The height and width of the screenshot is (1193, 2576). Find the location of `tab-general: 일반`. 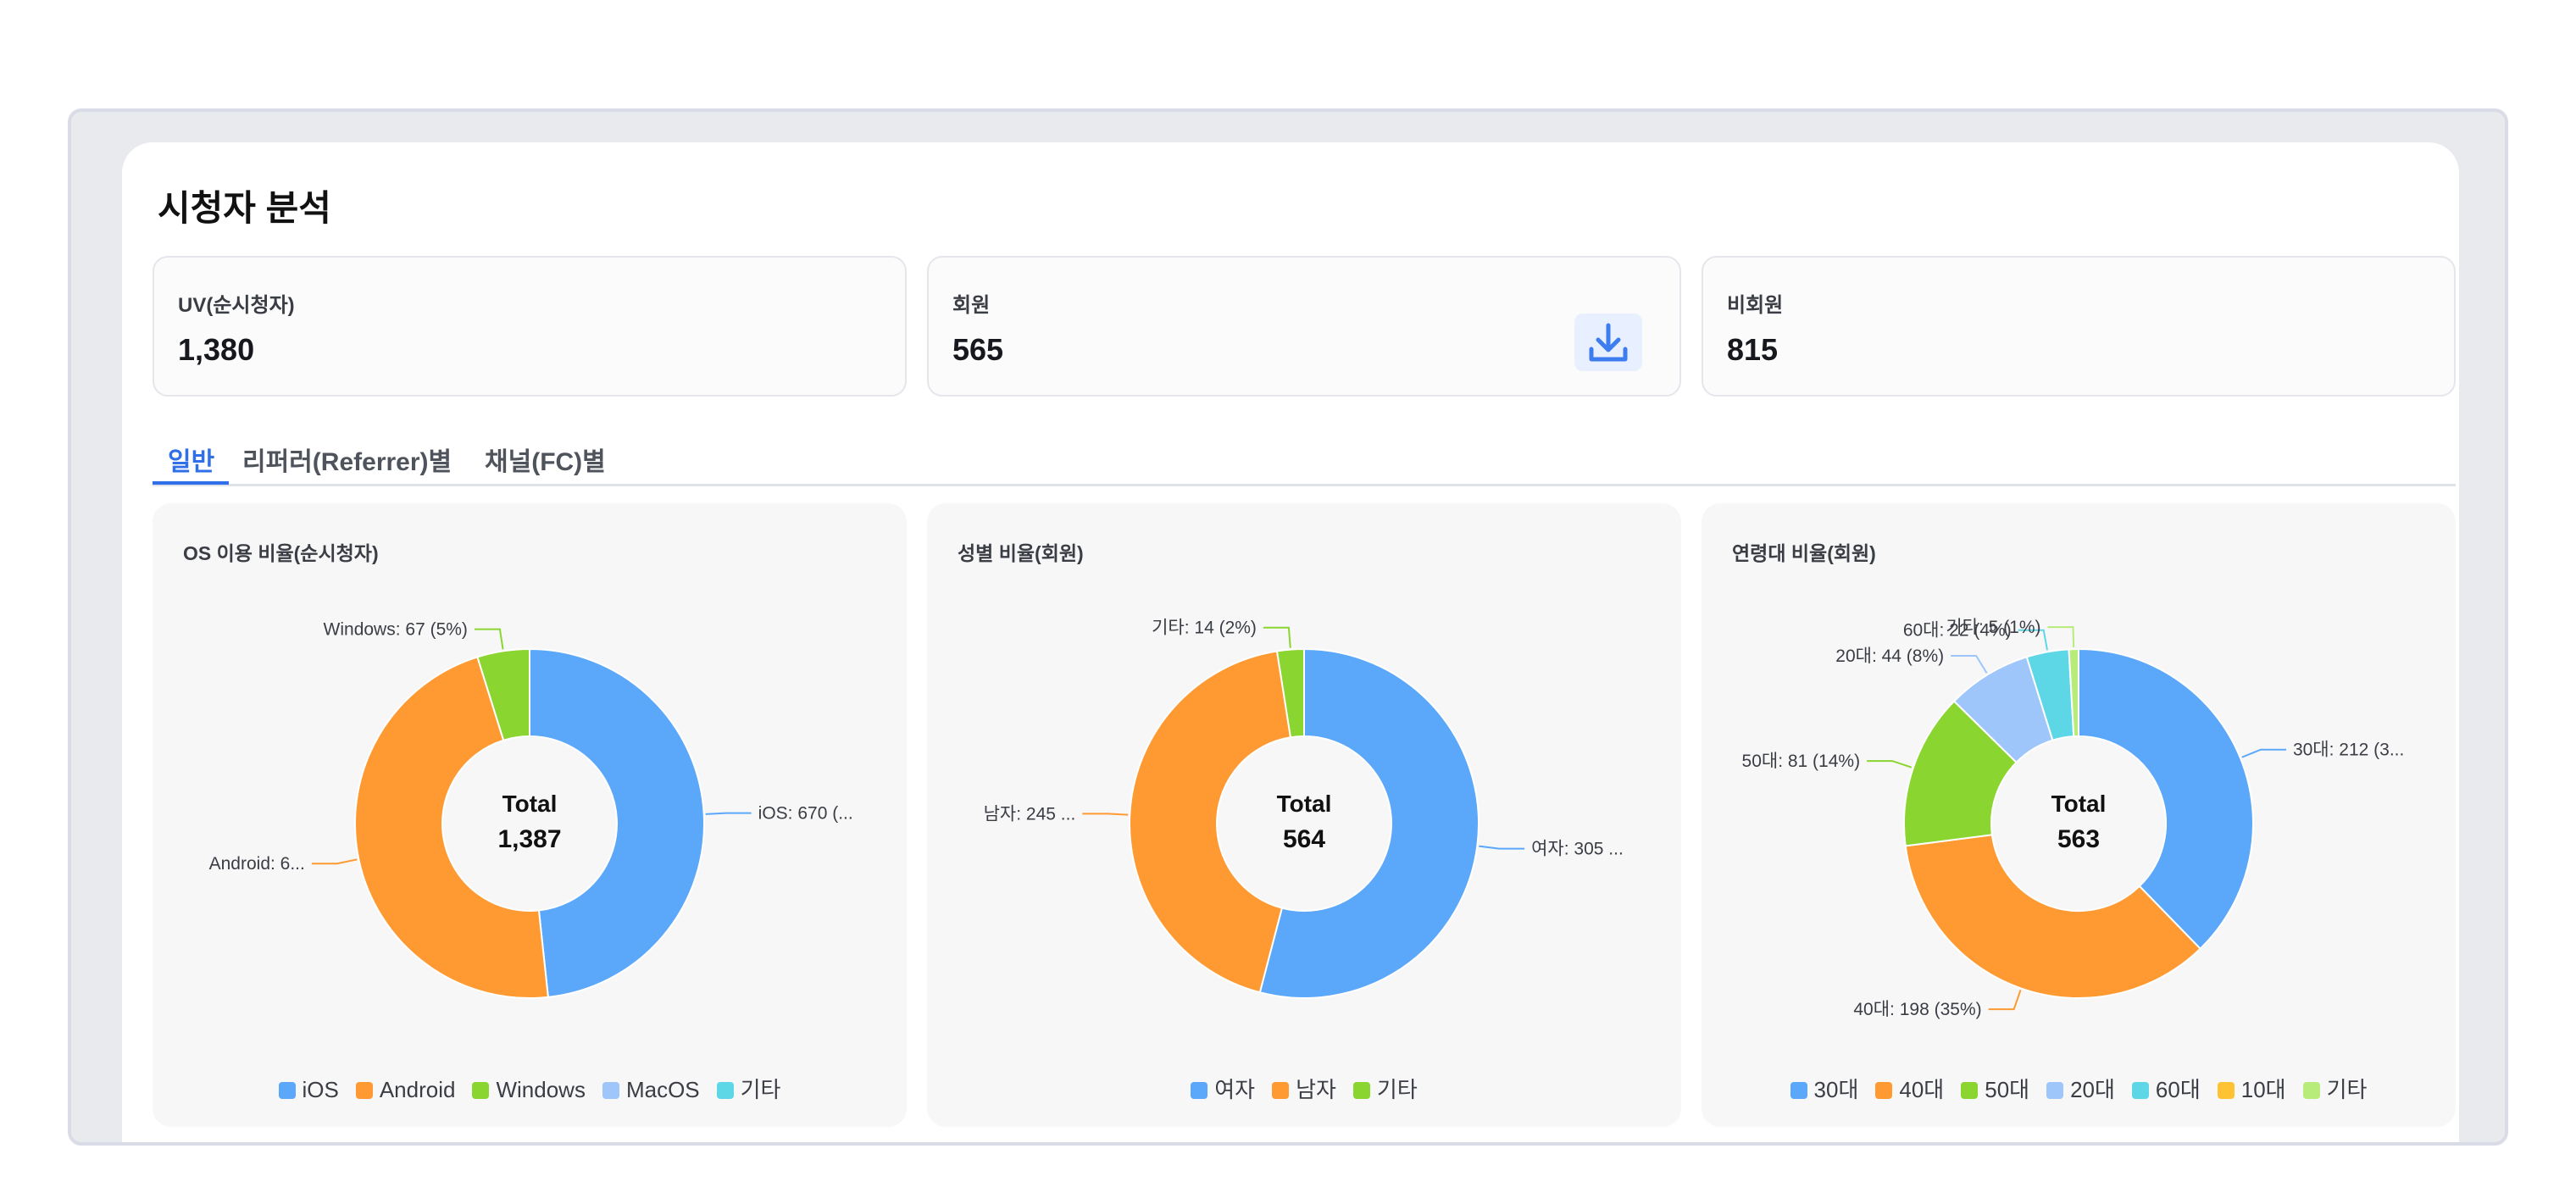

tab-general: 일반 is located at coordinates (191, 459).